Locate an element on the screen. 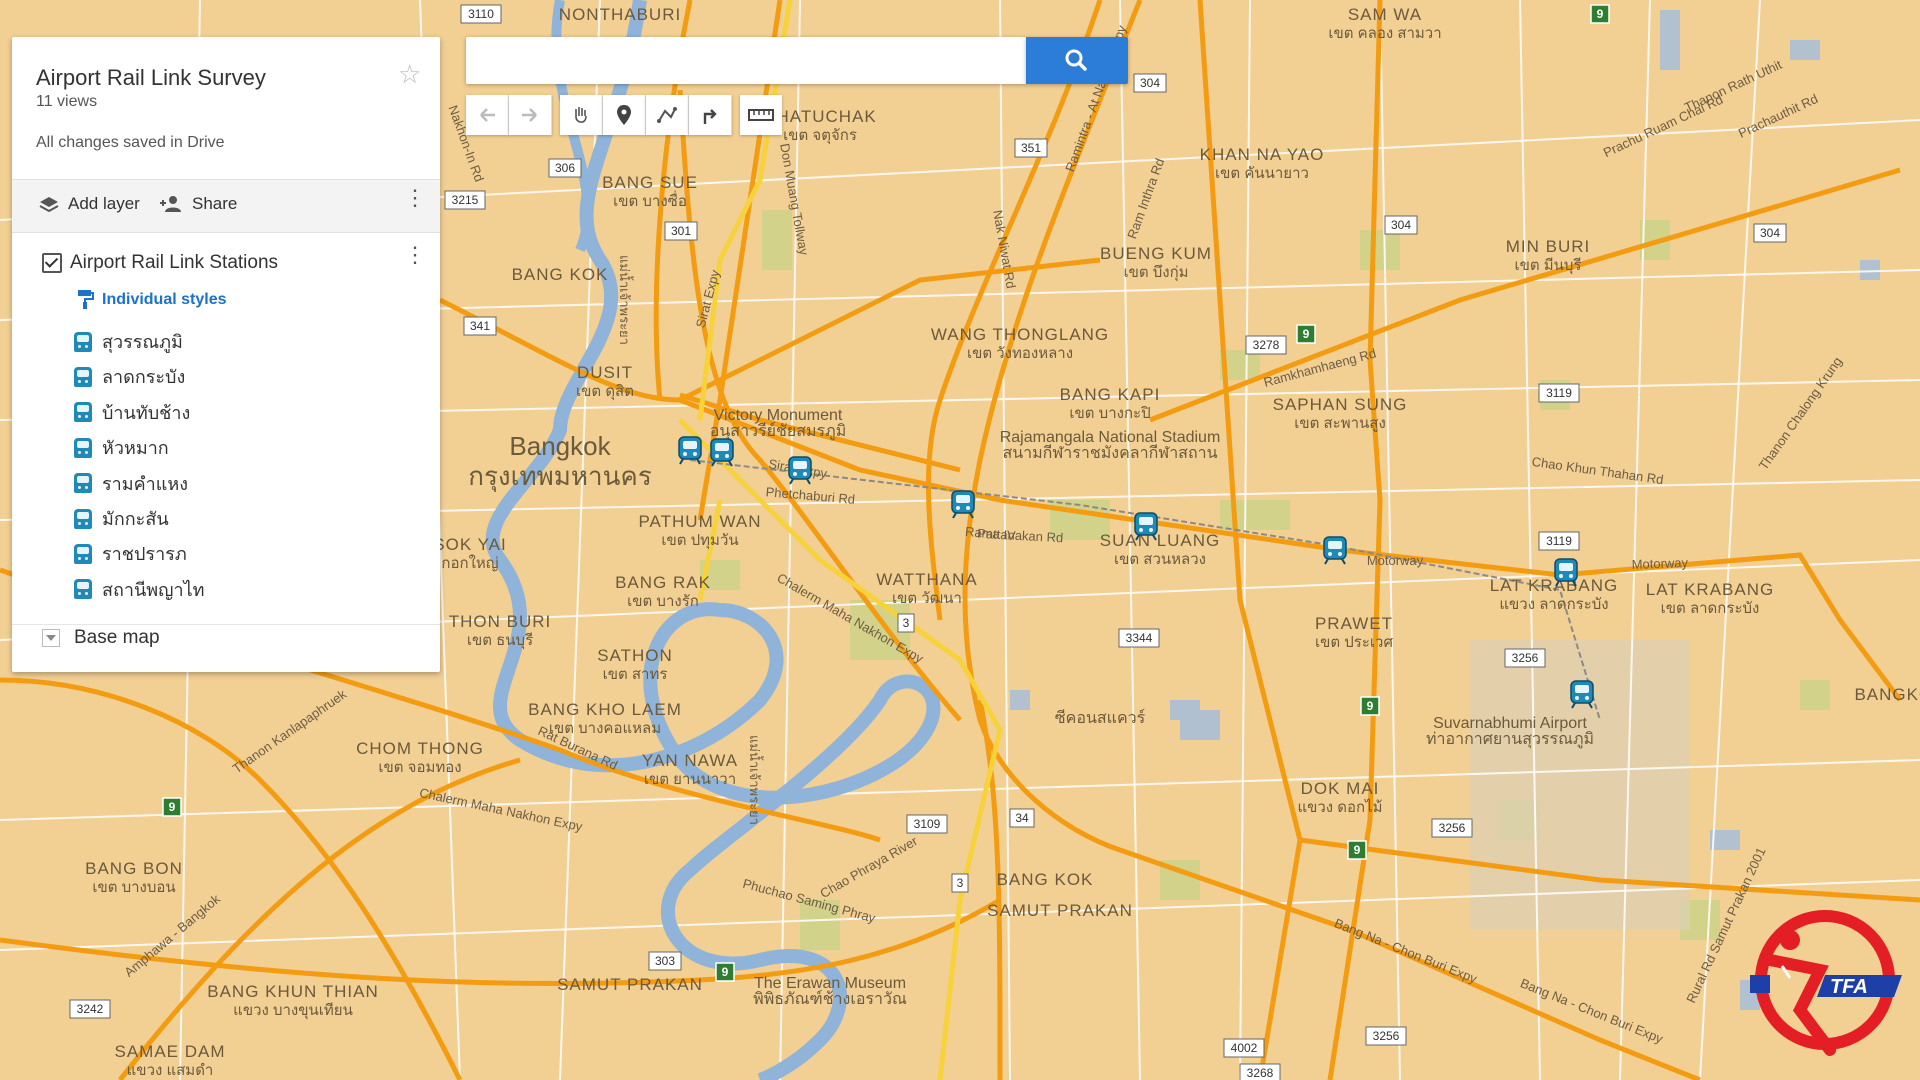 This screenshot has height=1080, width=1920. map-label: เขต บางบอน is located at coordinates (133, 887).